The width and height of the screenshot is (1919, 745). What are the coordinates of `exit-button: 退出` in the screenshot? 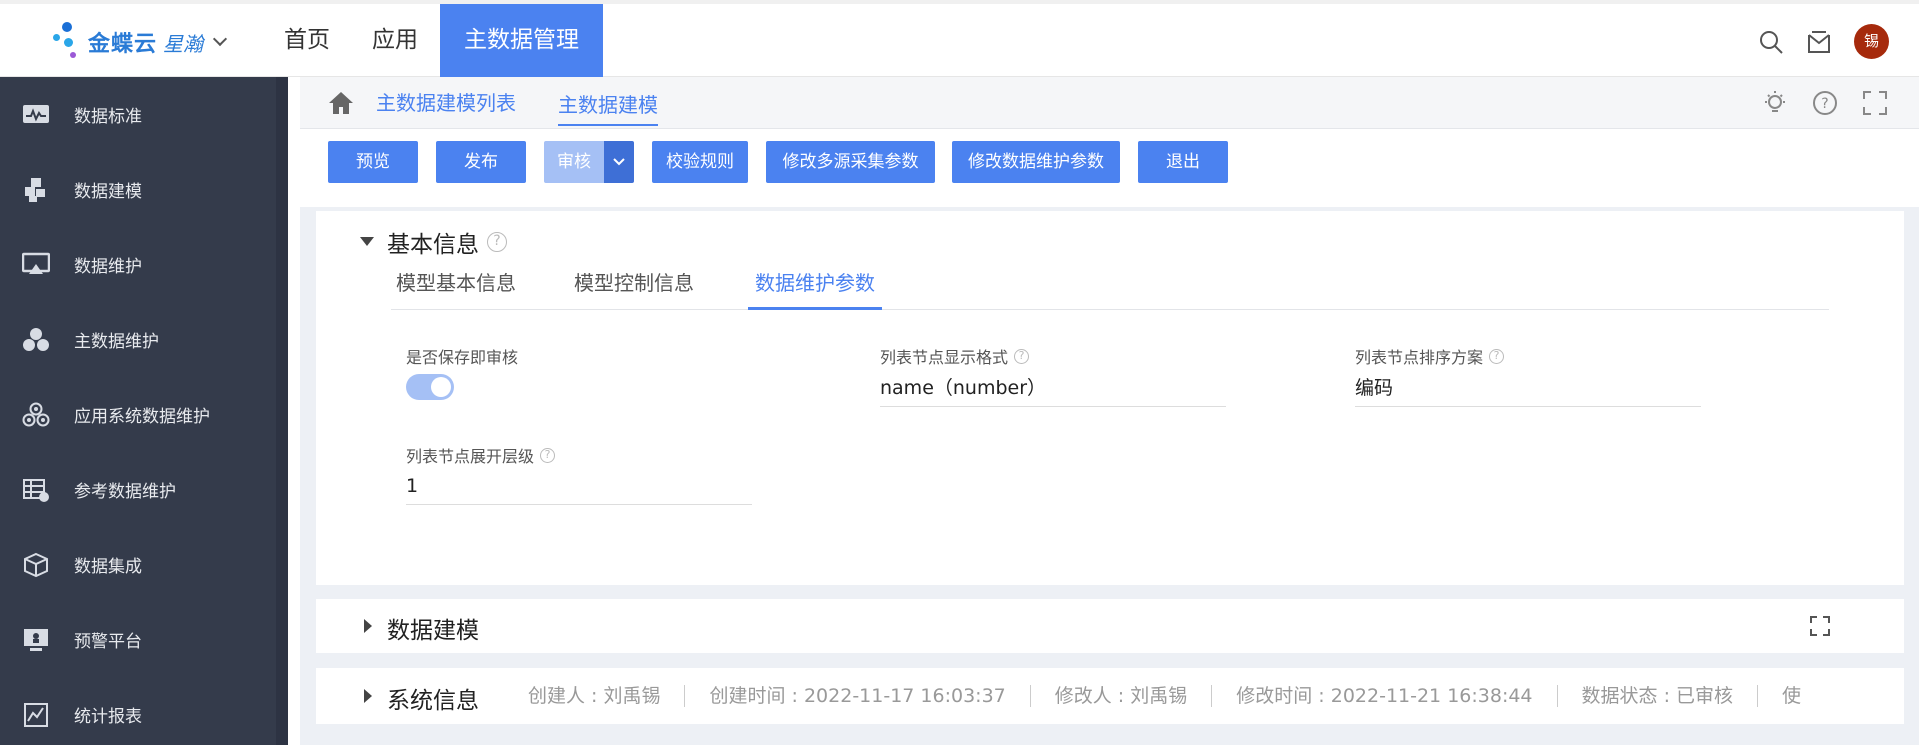 It's located at (1183, 162).